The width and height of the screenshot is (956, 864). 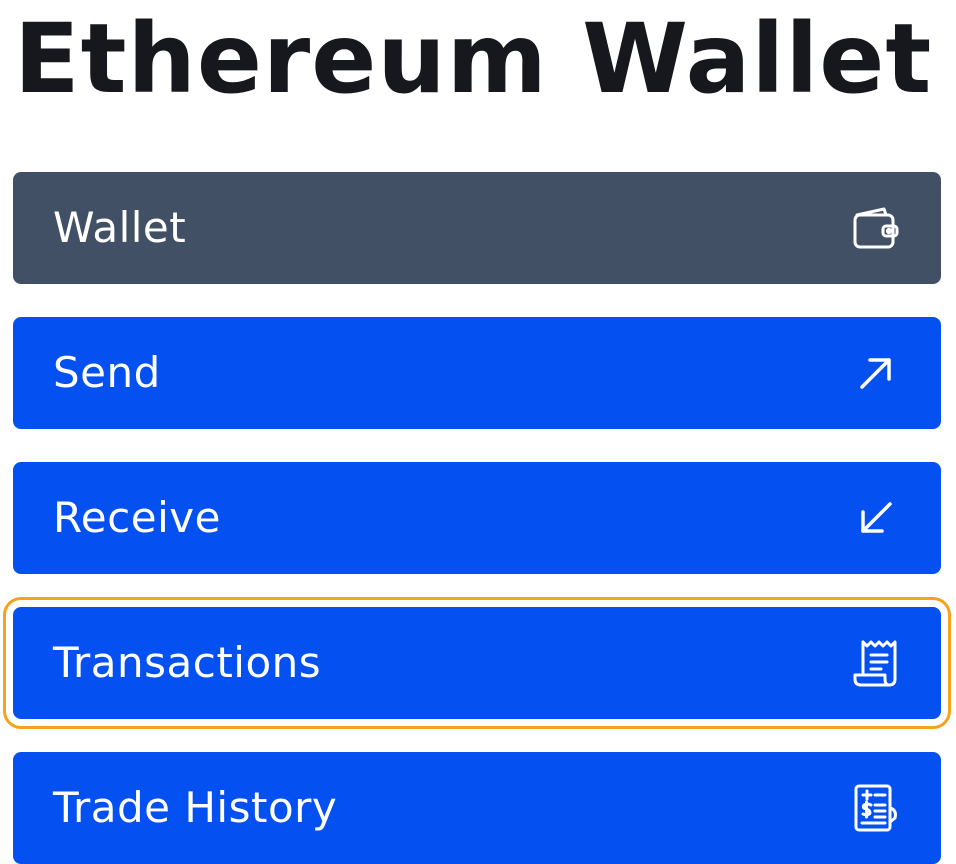 What do you see at coordinates (187, 662) in the screenshot?
I see `menu-item-label: Transactions` at bounding box center [187, 662].